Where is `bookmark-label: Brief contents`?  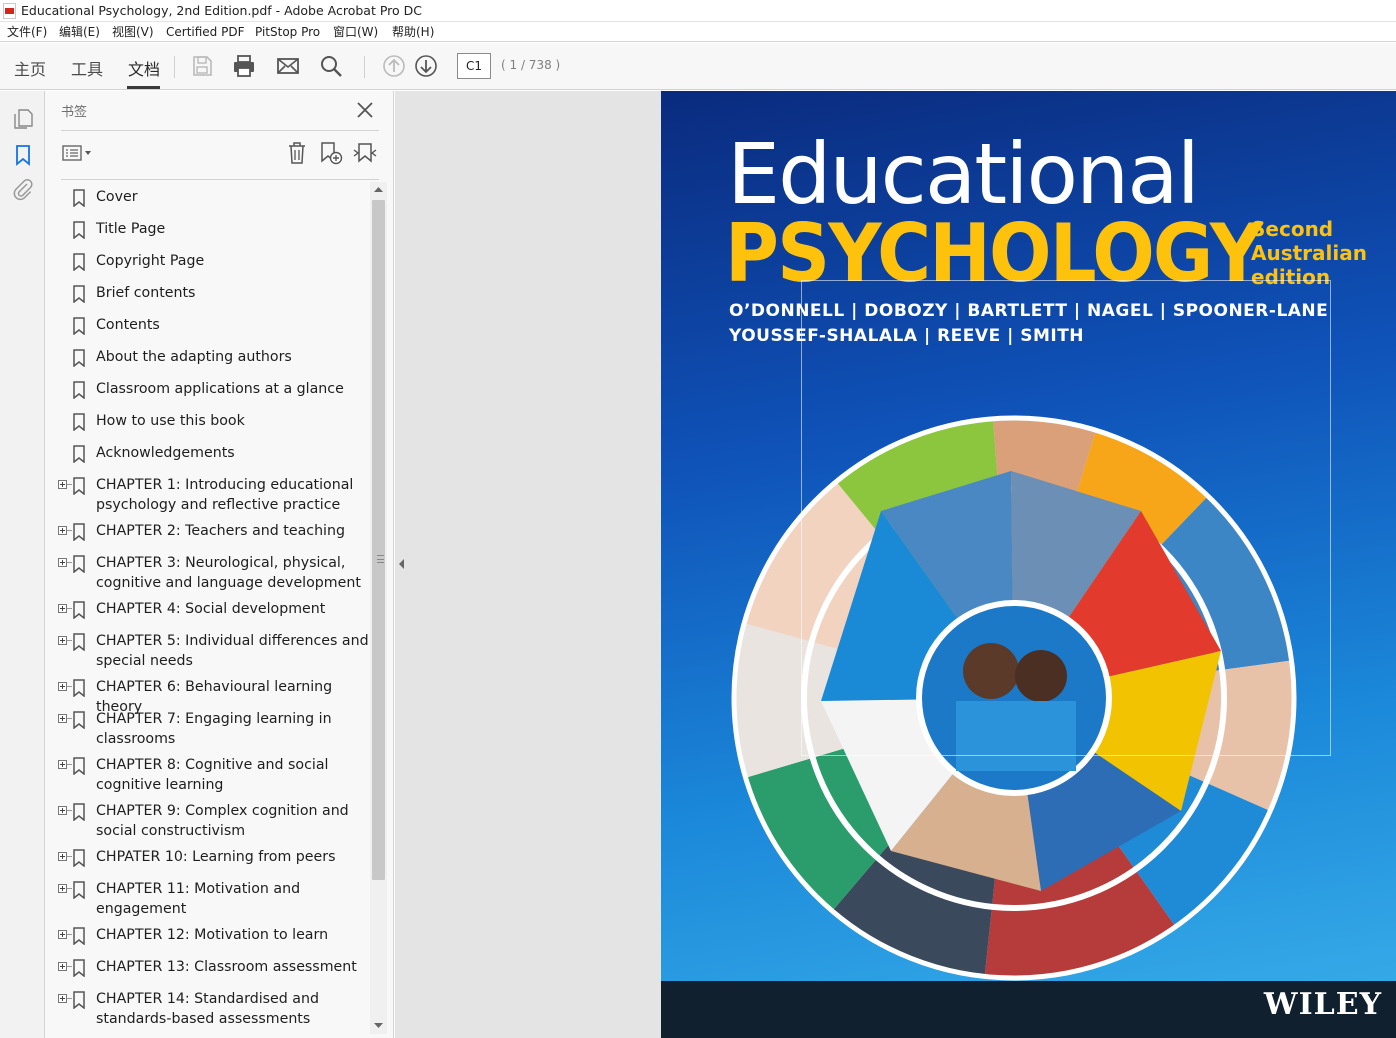
bookmark-label: Brief contents is located at coordinates (146, 293).